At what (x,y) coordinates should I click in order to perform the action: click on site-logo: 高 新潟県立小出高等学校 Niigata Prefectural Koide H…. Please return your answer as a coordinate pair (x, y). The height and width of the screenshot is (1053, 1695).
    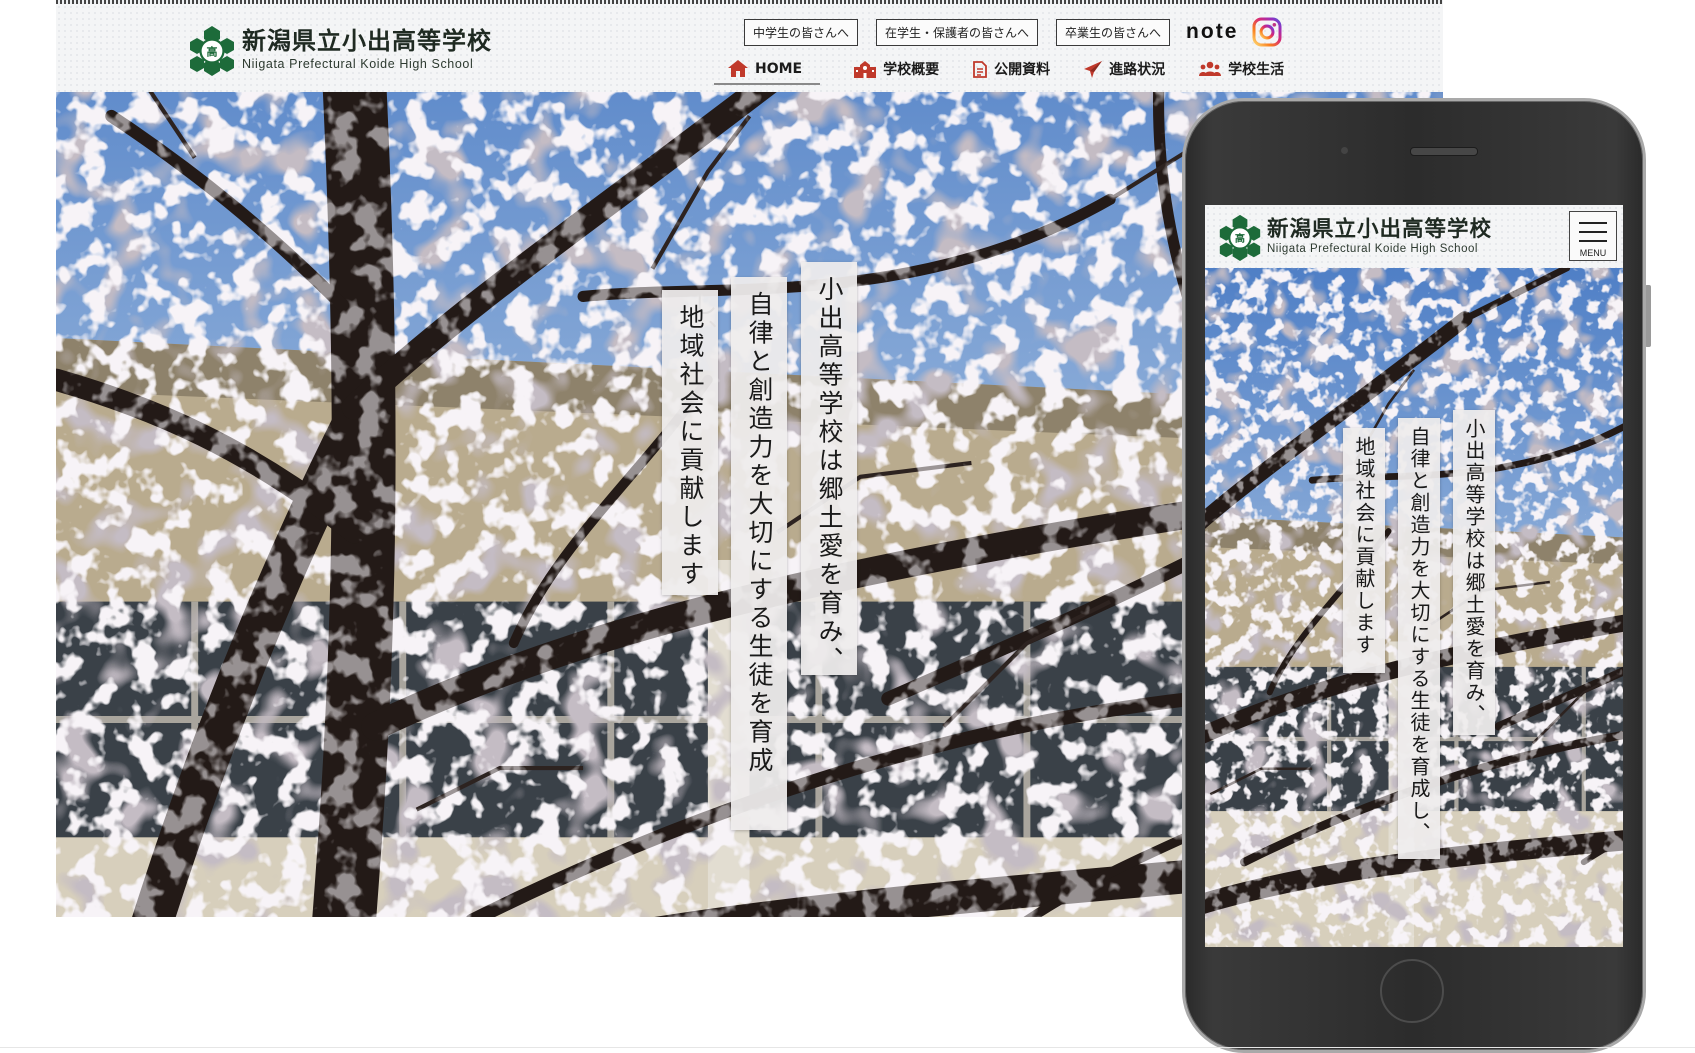
    Looking at the image, I should click on (341, 50).